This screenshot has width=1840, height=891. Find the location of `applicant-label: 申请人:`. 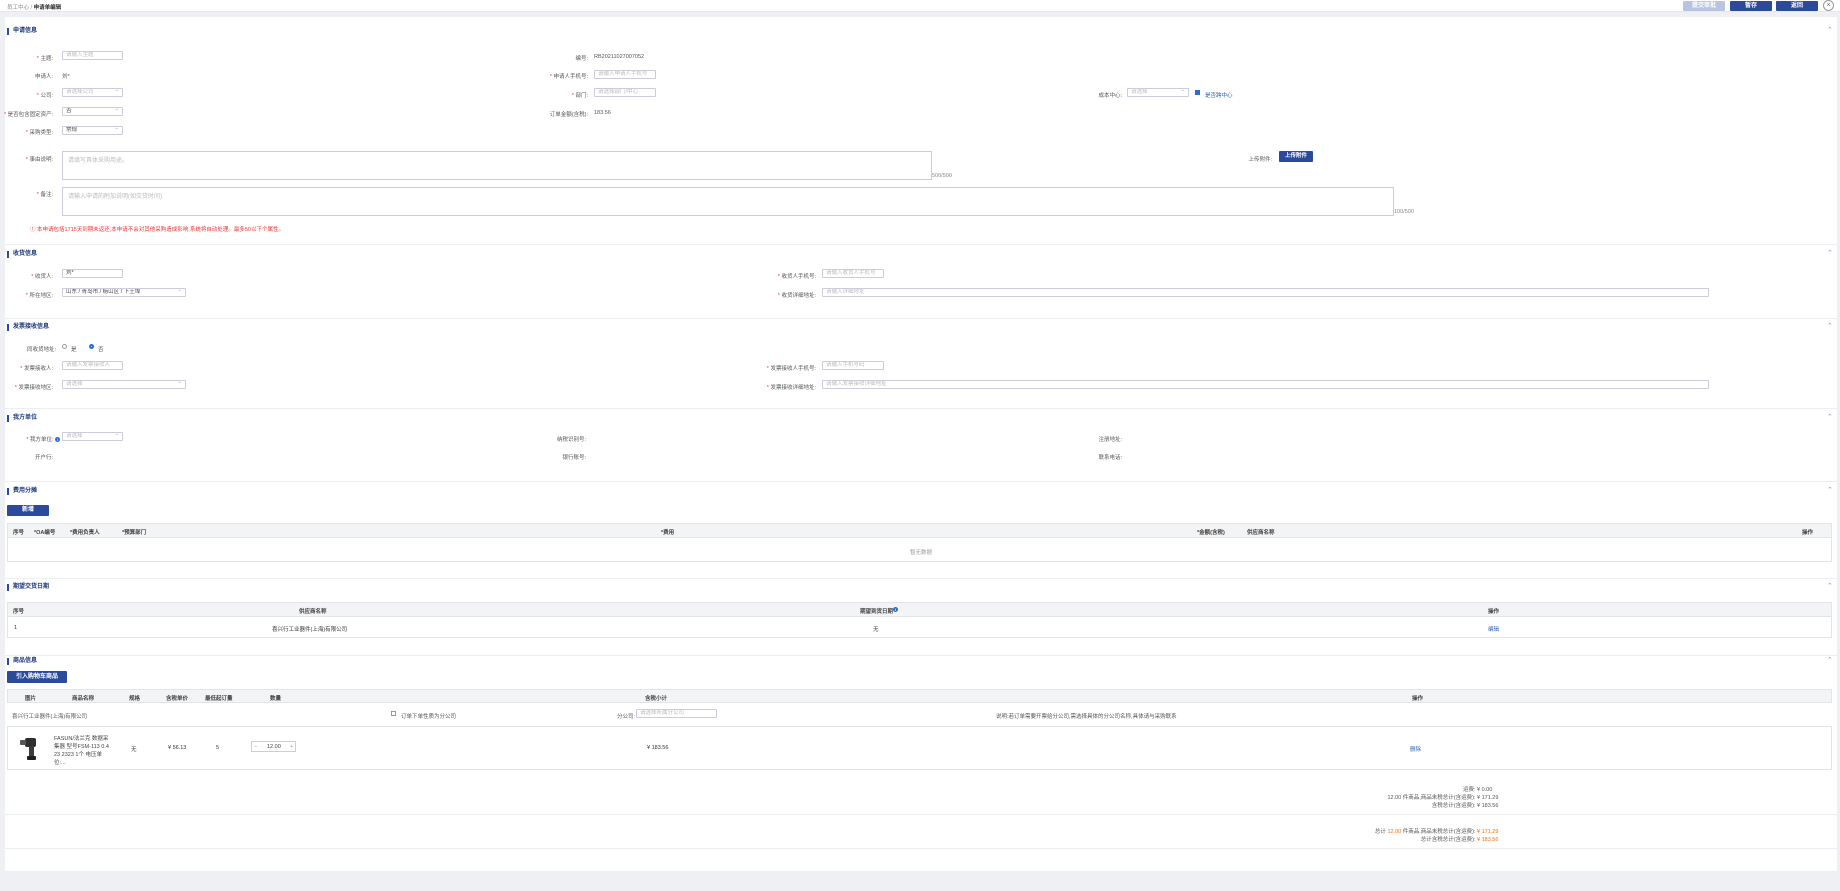

applicant-label: 申请人: is located at coordinates (43, 77).